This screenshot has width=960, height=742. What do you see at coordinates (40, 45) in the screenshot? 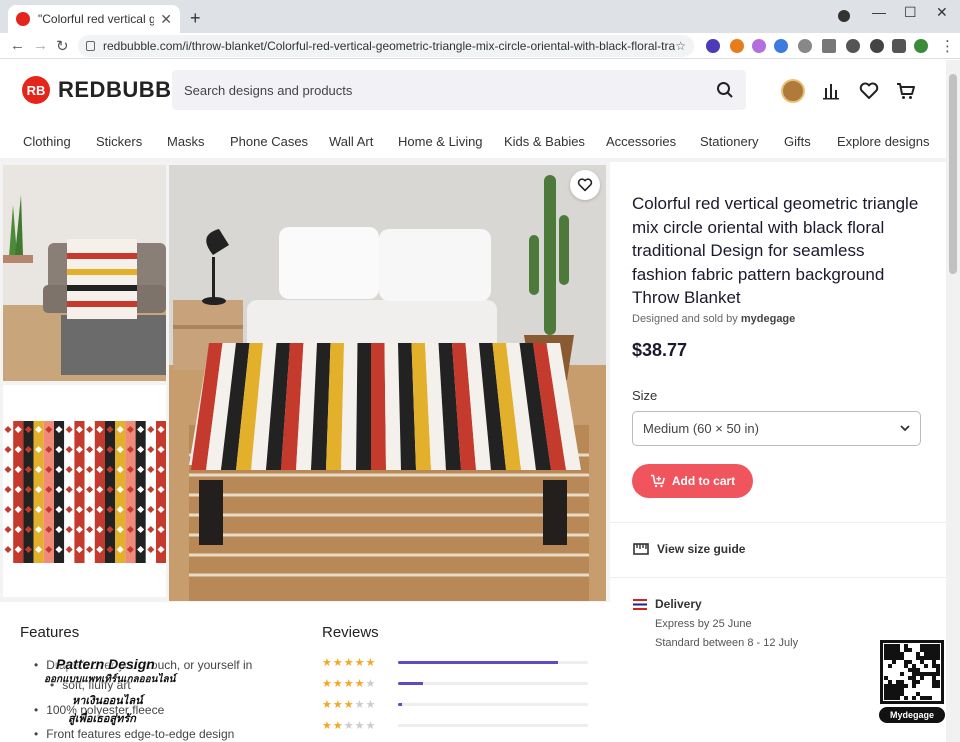
I see `forward-button: →` at bounding box center [40, 45].